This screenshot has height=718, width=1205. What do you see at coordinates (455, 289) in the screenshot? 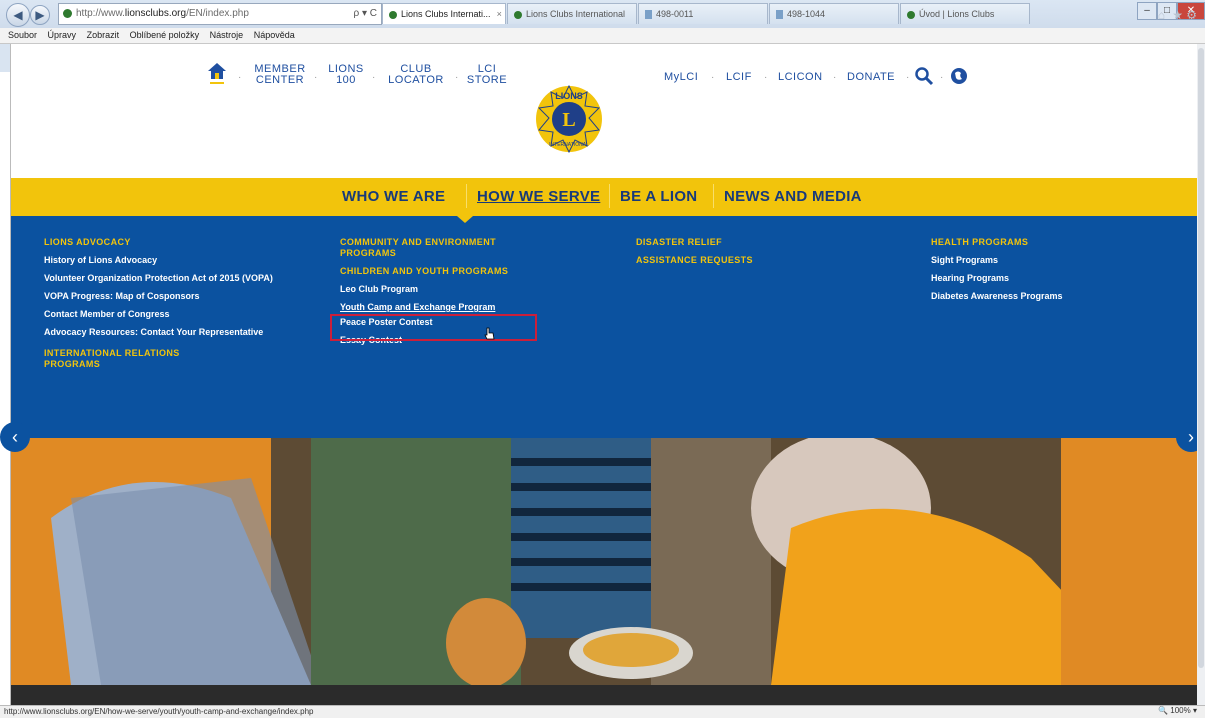
I see `menu-link-leo-club: Leo Club Program` at bounding box center [455, 289].